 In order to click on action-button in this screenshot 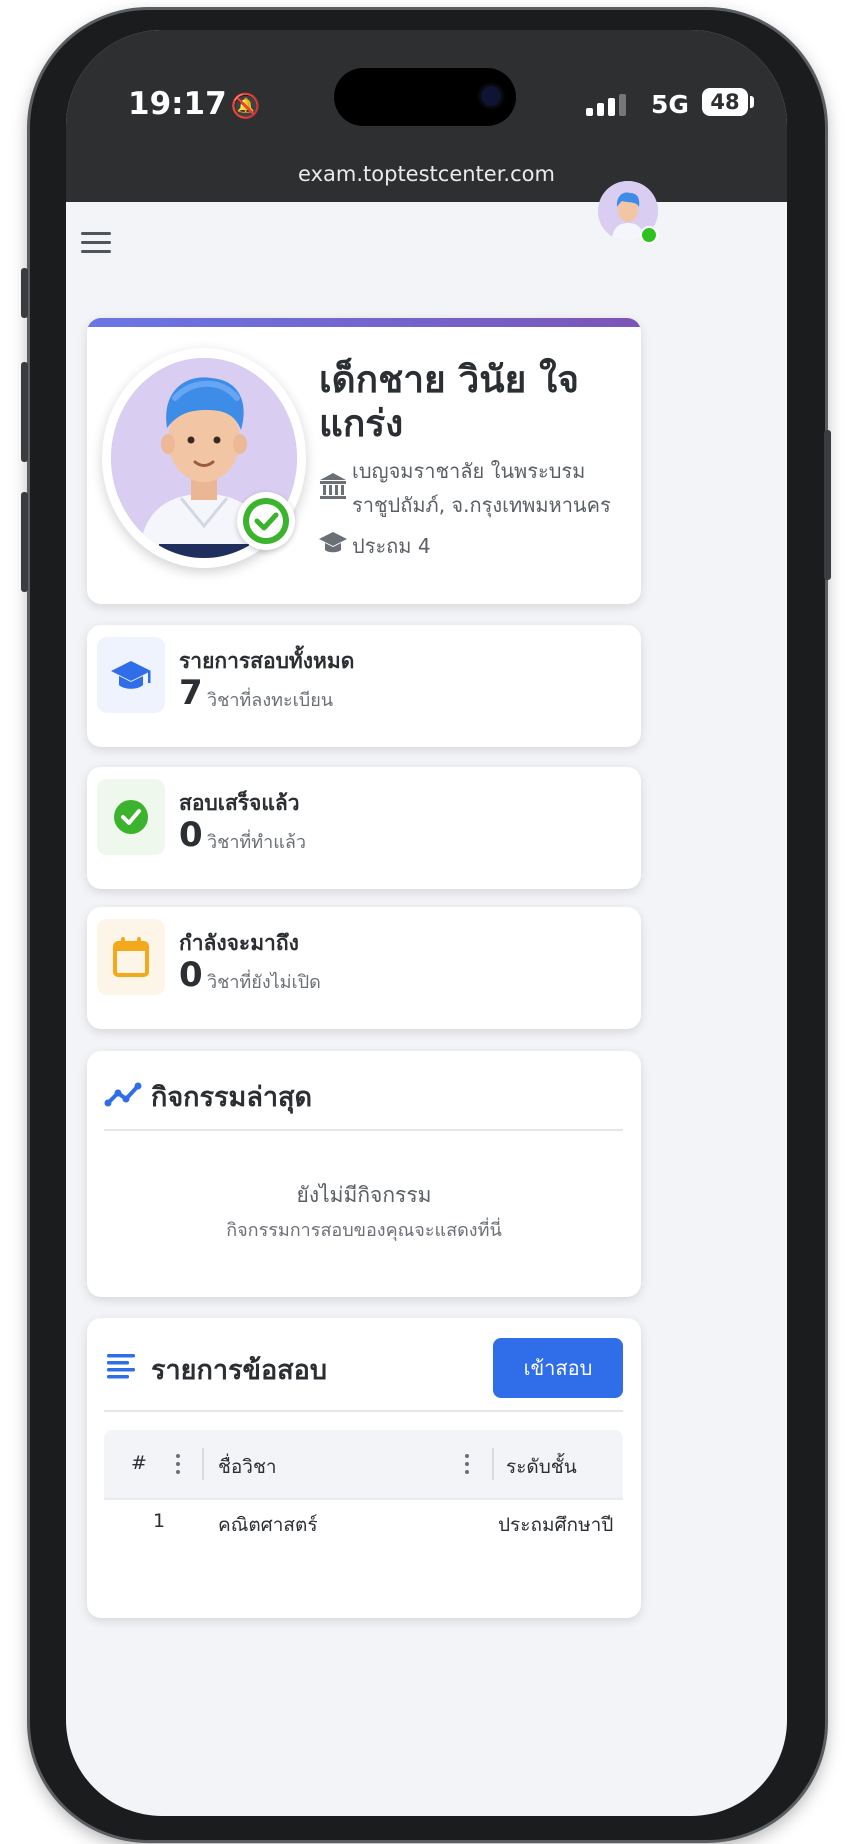, I will do `click(24, 293)`.